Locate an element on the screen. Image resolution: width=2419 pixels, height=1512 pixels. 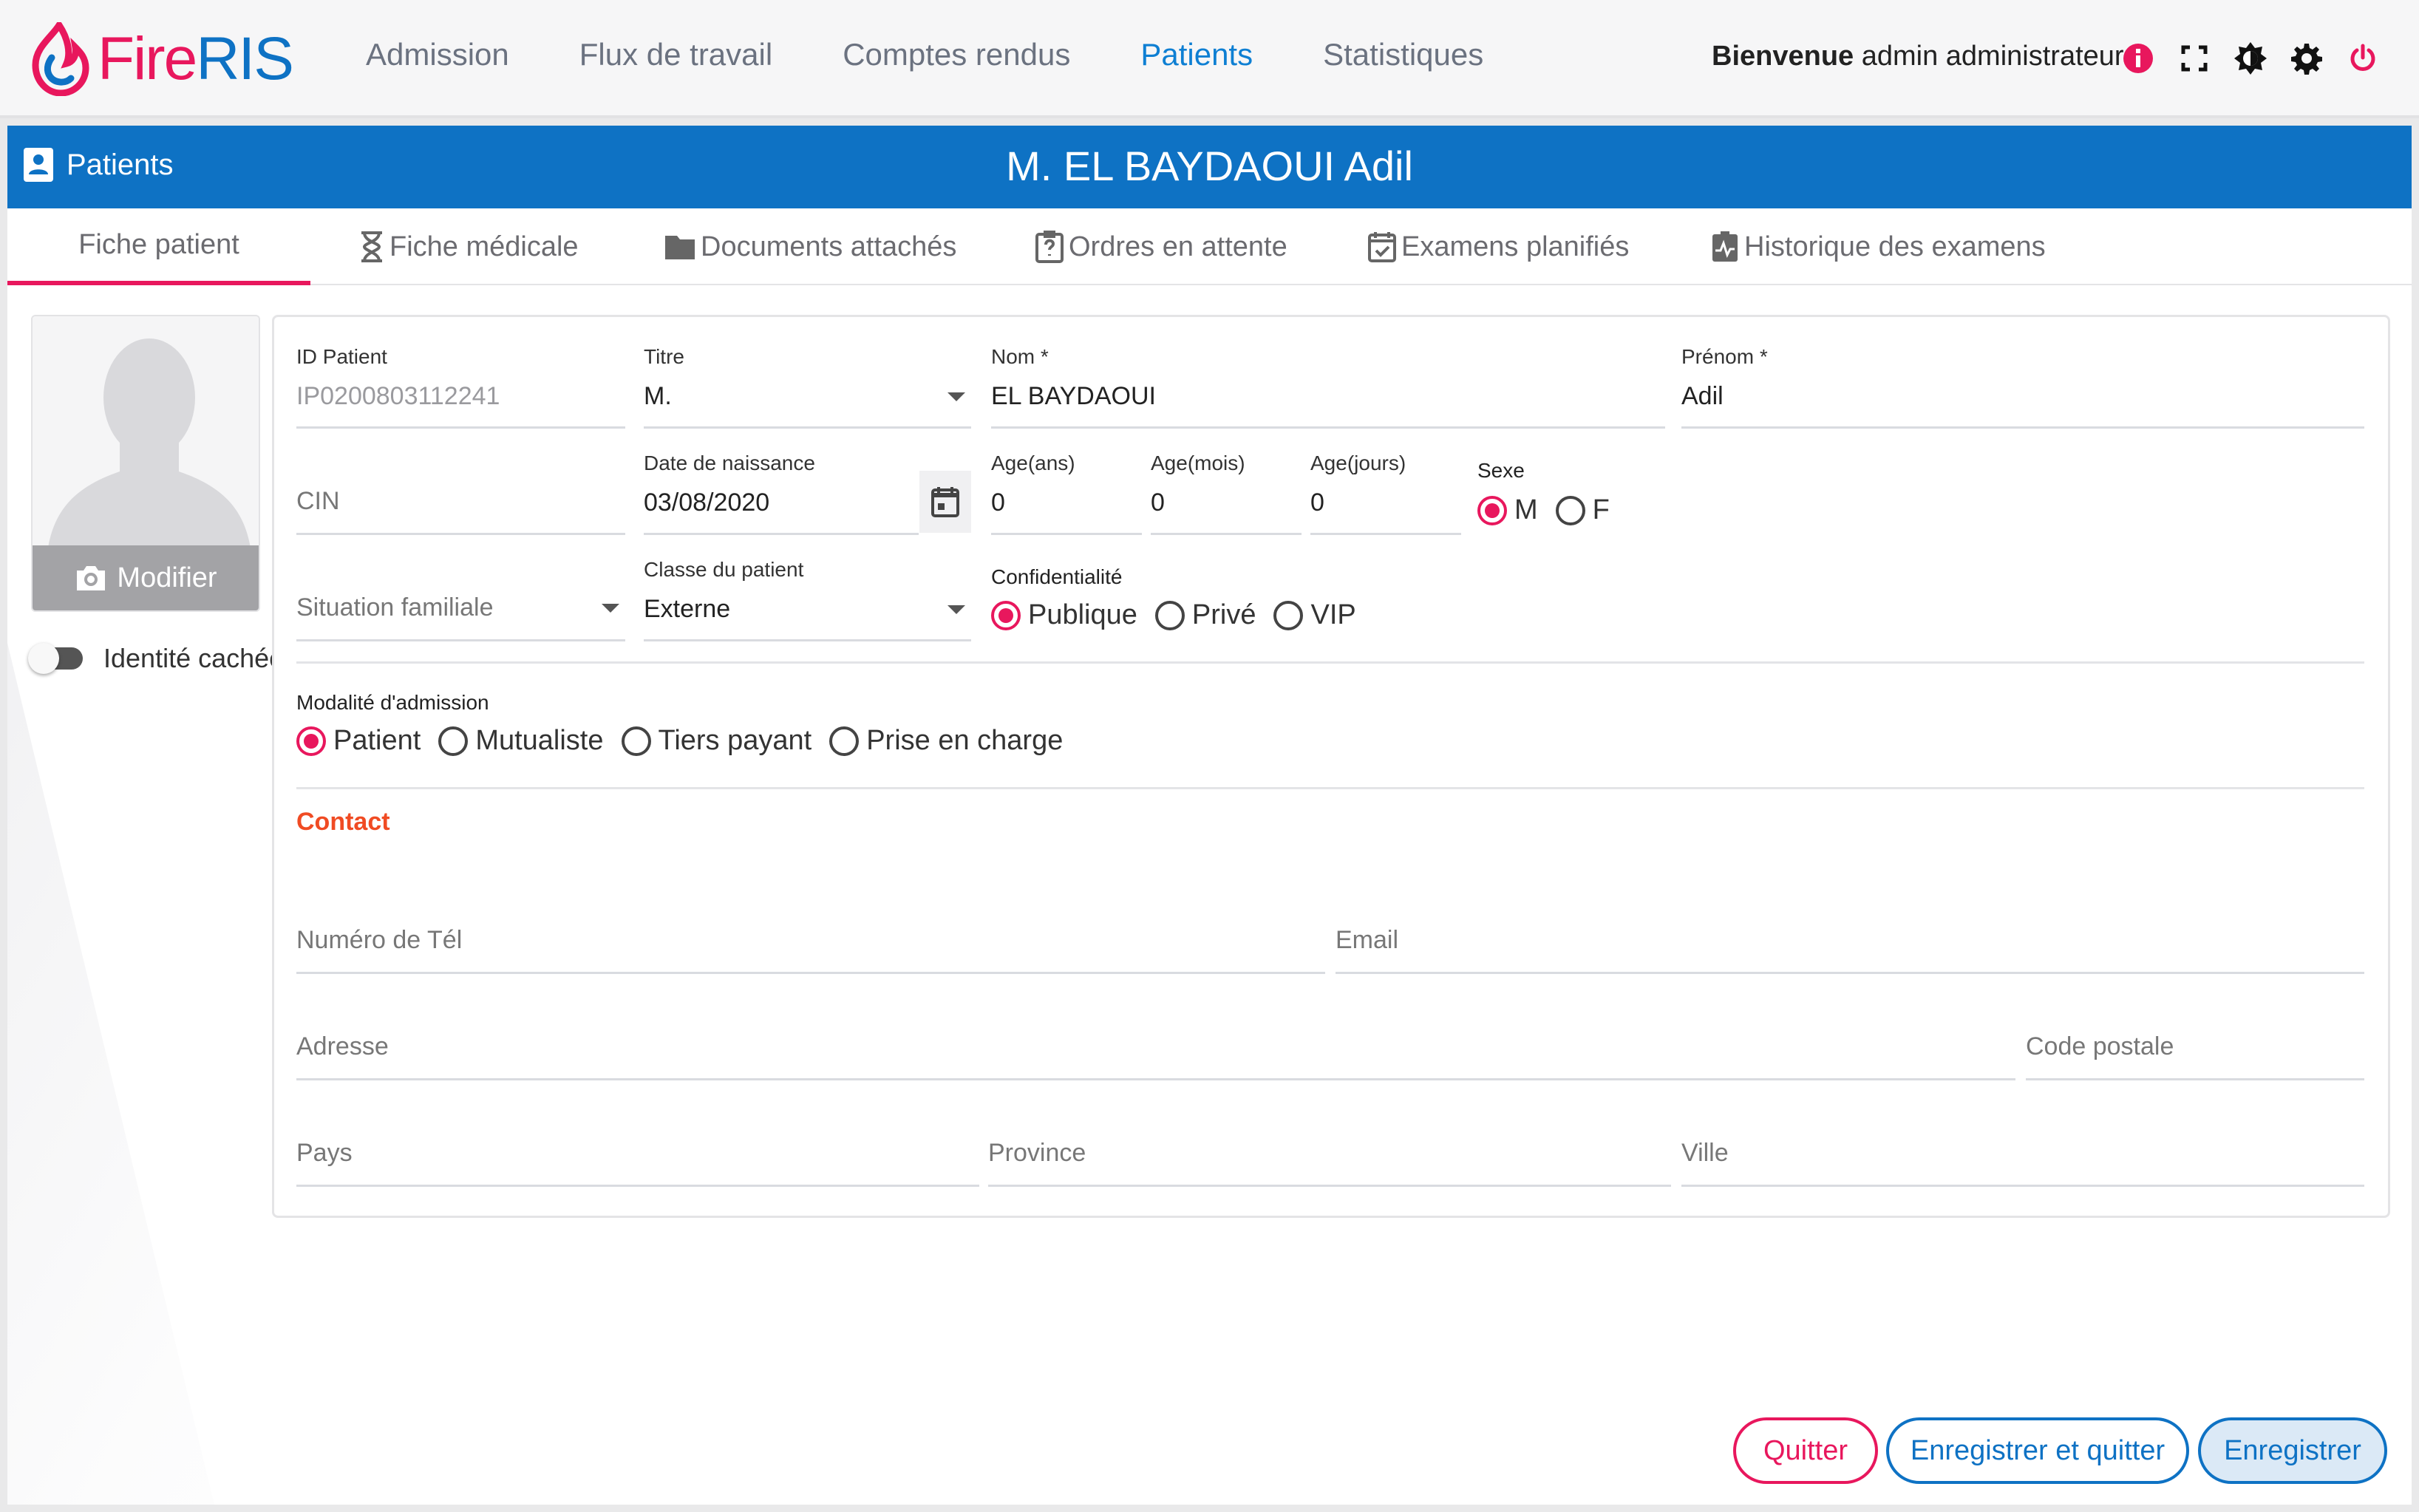
sexe-radio-m: M is located at coordinates (1507, 510).